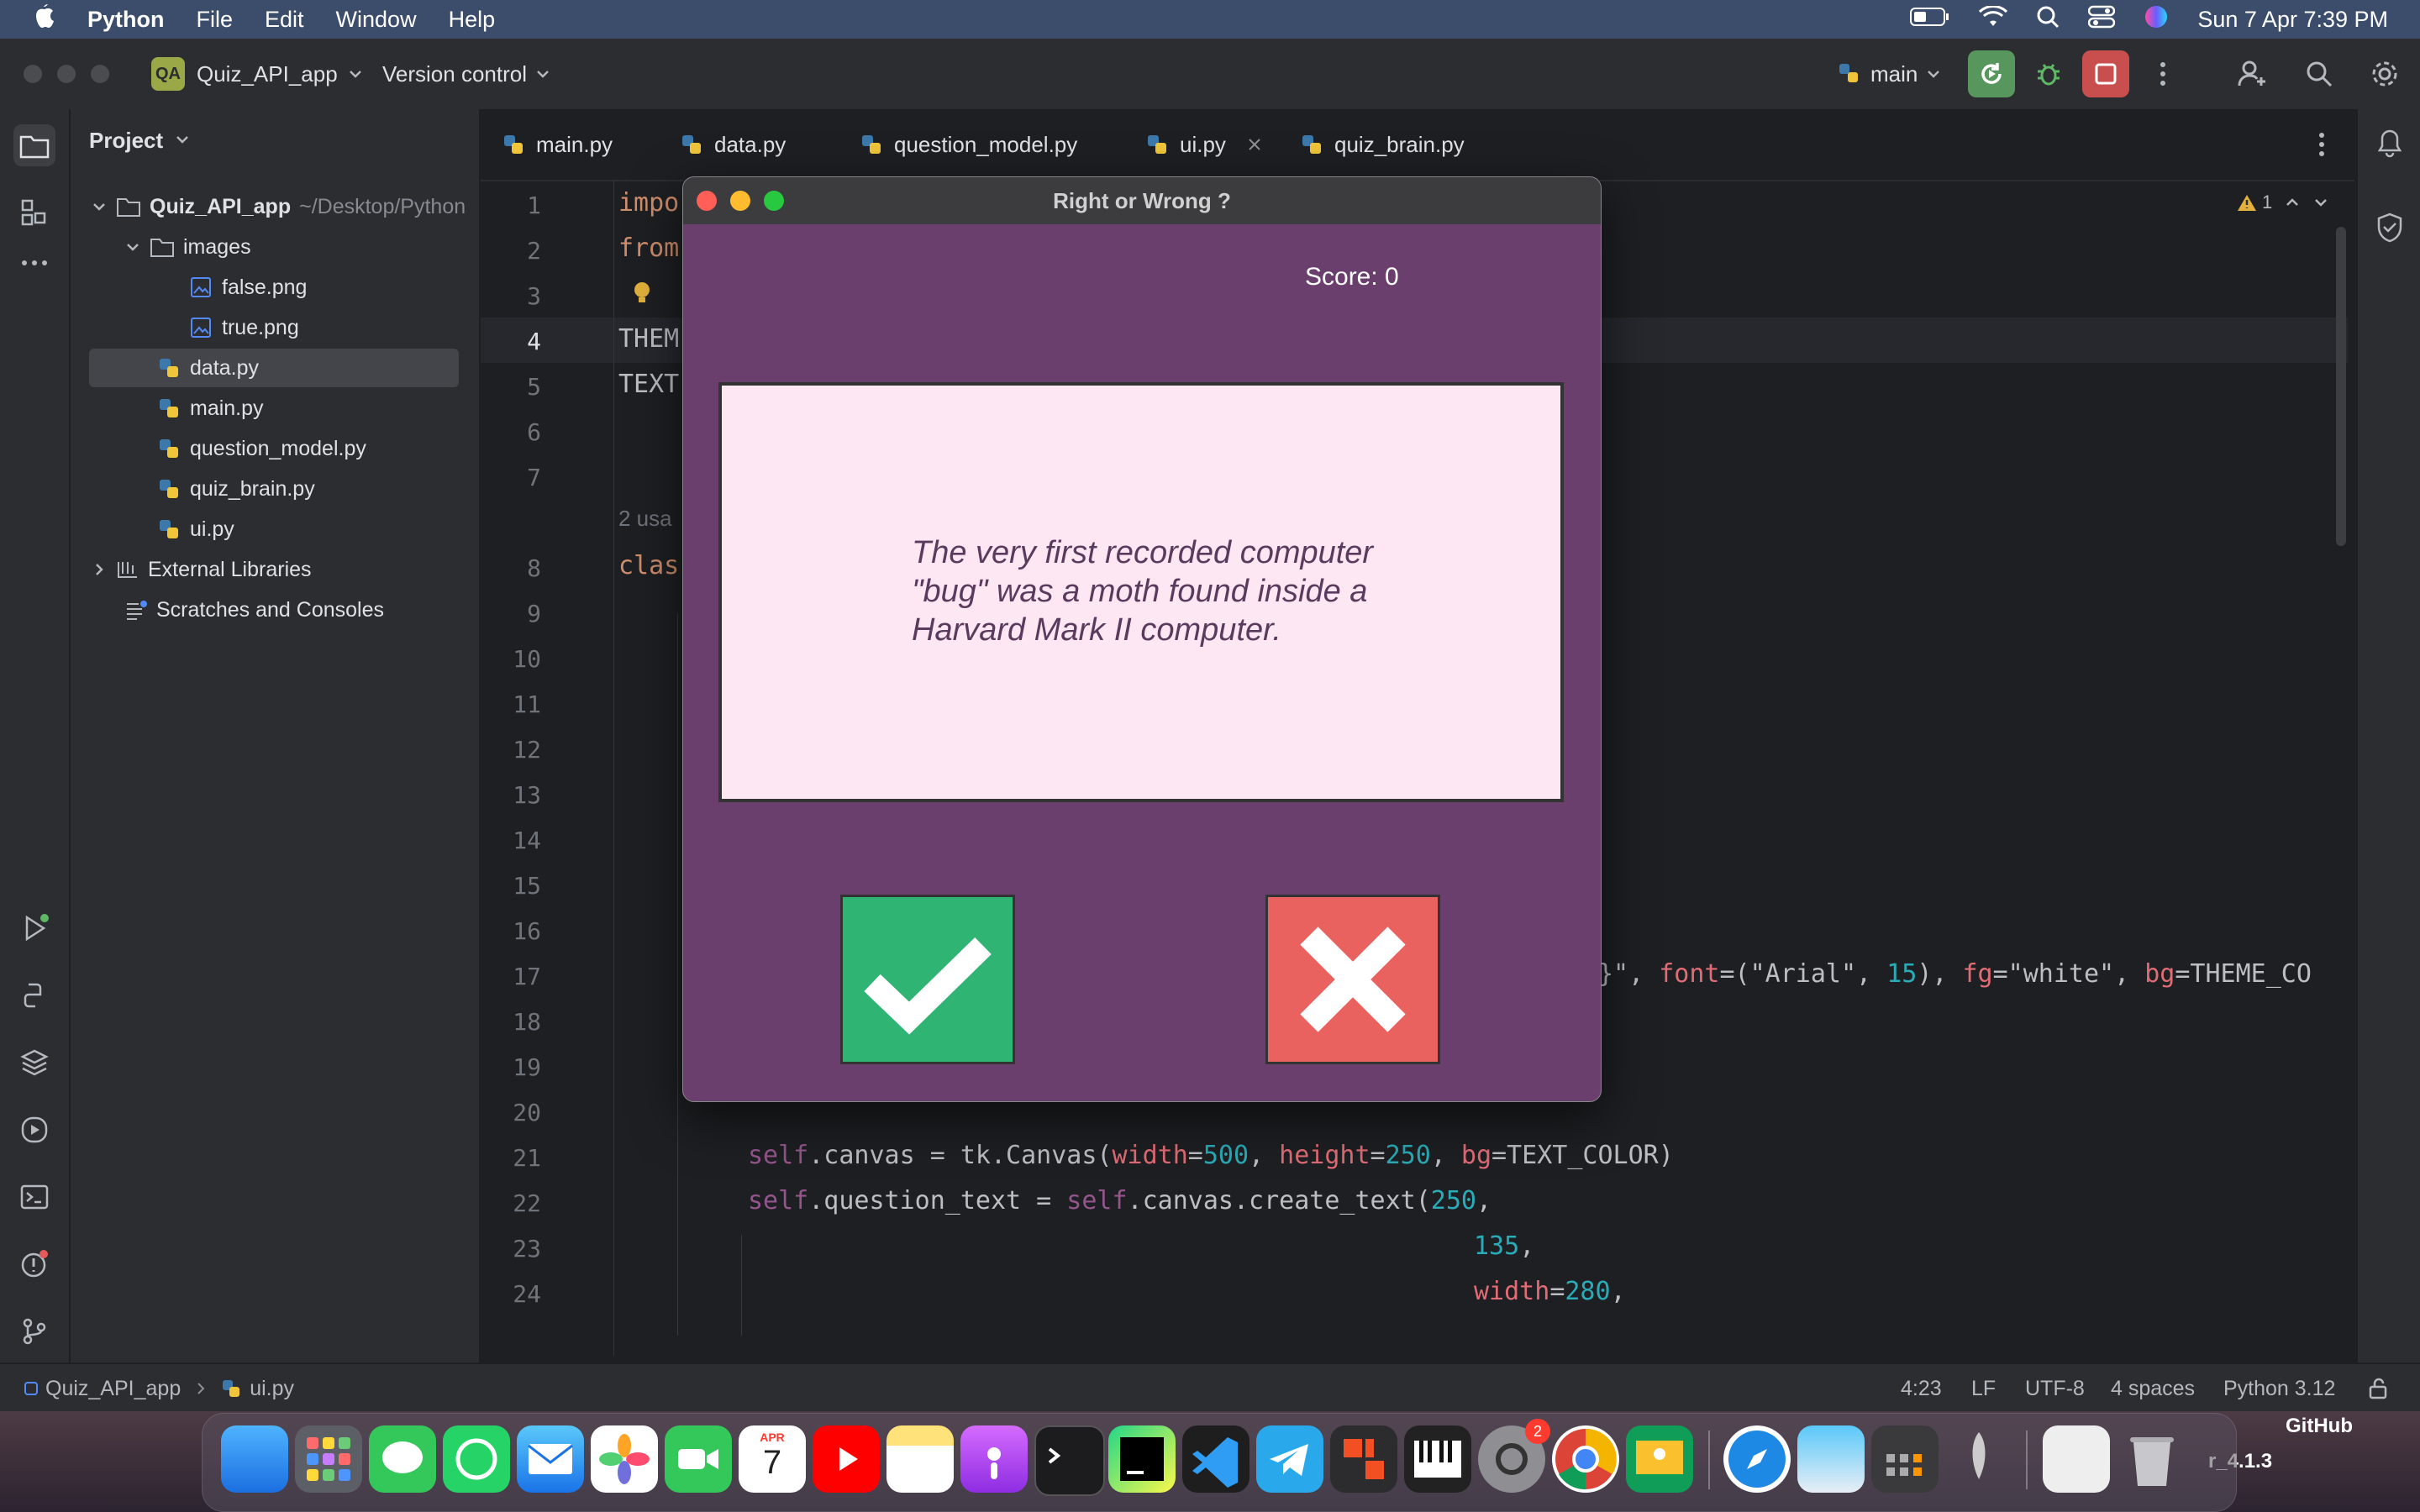 The width and height of the screenshot is (2420, 1512). Describe the element at coordinates (126, 20) in the screenshot. I see `menu-app-name: Python` at that location.